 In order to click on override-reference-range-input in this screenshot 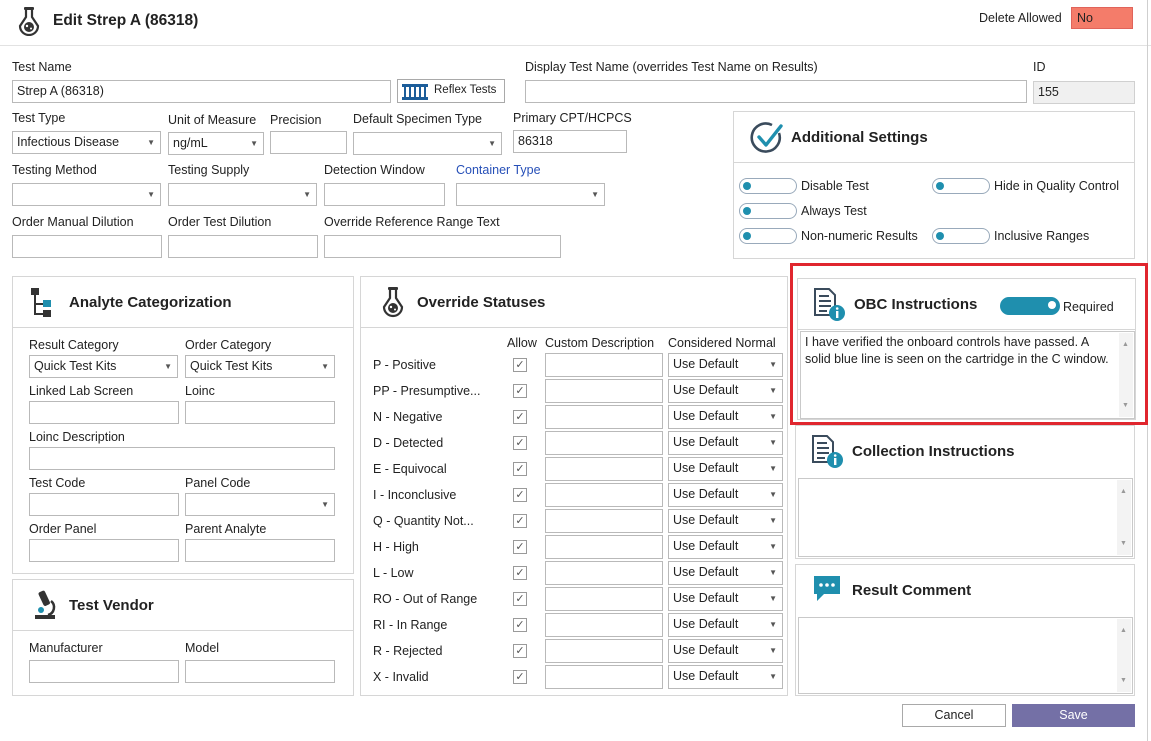, I will do `click(442, 246)`.